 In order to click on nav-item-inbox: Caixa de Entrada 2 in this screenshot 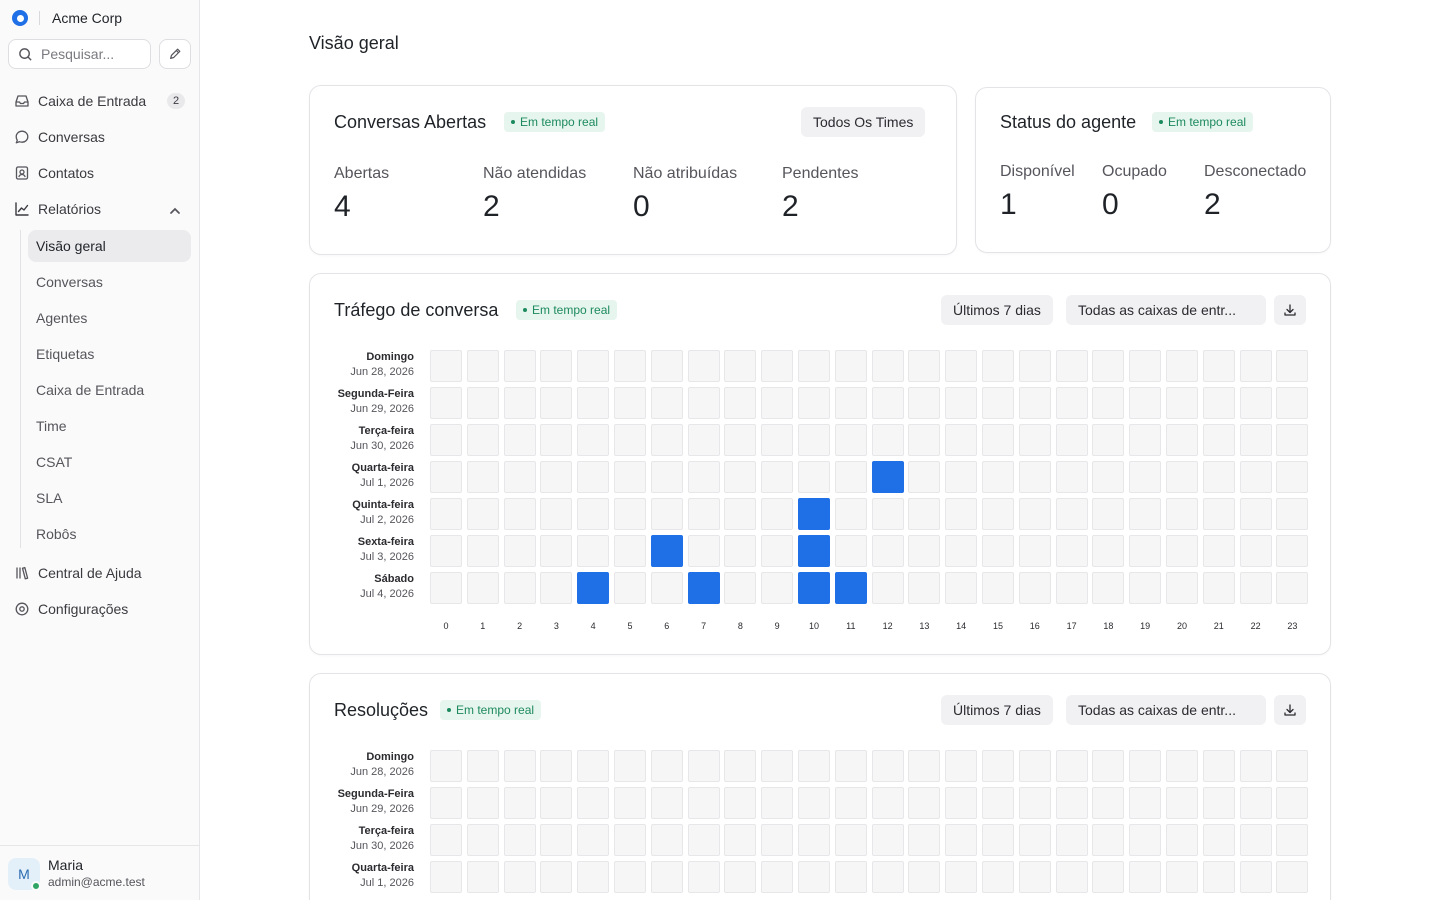, I will do `click(99, 101)`.